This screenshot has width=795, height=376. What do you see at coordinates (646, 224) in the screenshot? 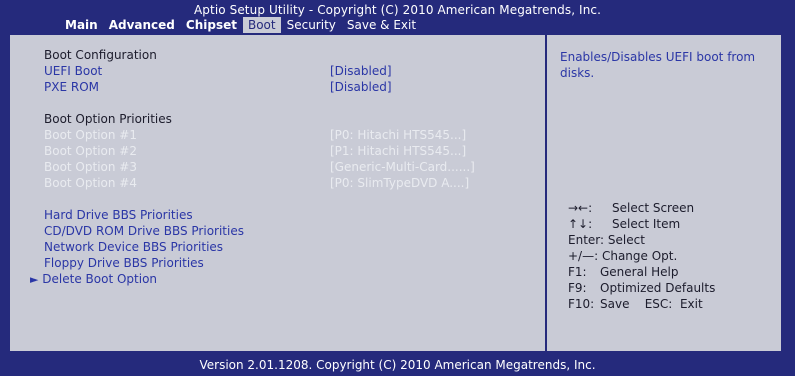
I see `legend-select-item-desc: Select Item` at bounding box center [646, 224].